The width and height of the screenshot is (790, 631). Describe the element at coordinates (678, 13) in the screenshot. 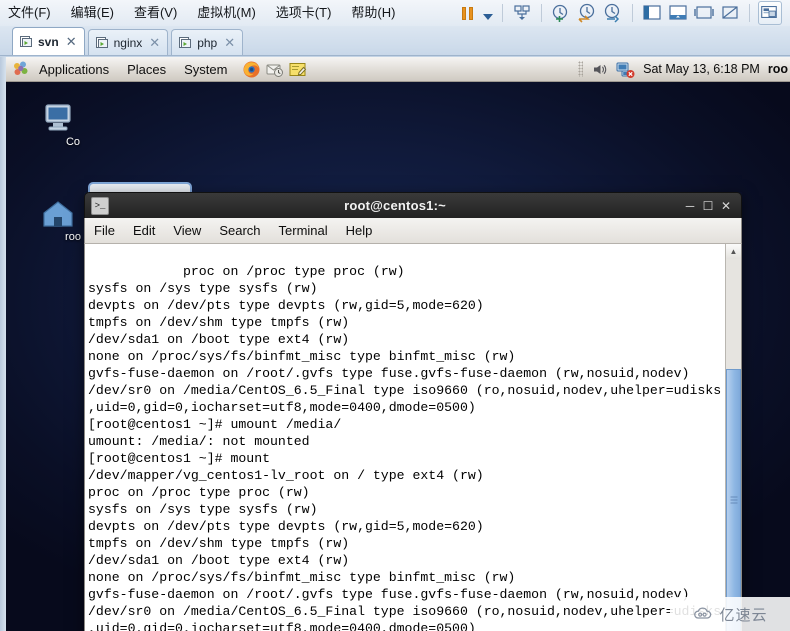

I see `show-thumbnails-icon` at that location.